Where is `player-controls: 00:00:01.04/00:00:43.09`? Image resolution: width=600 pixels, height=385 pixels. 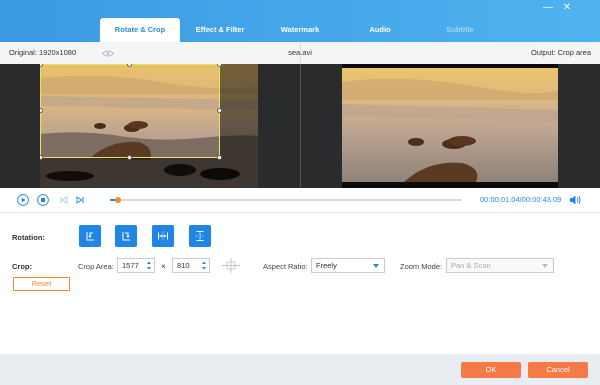 player-controls: 00:00:01.04/00:00:43.09 is located at coordinates (300, 200).